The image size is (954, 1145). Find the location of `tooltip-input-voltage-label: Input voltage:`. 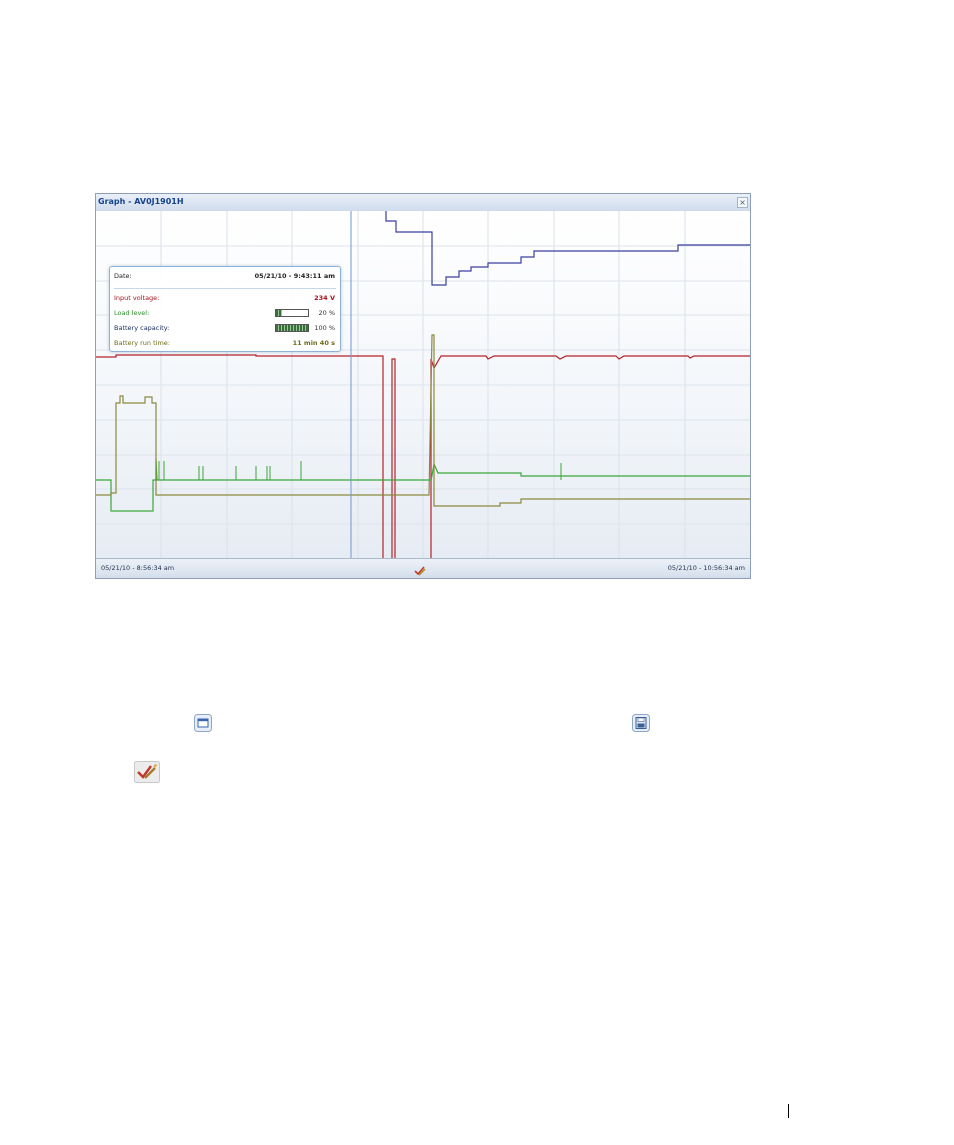

tooltip-input-voltage-label: Input voltage: is located at coordinates (137, 298).